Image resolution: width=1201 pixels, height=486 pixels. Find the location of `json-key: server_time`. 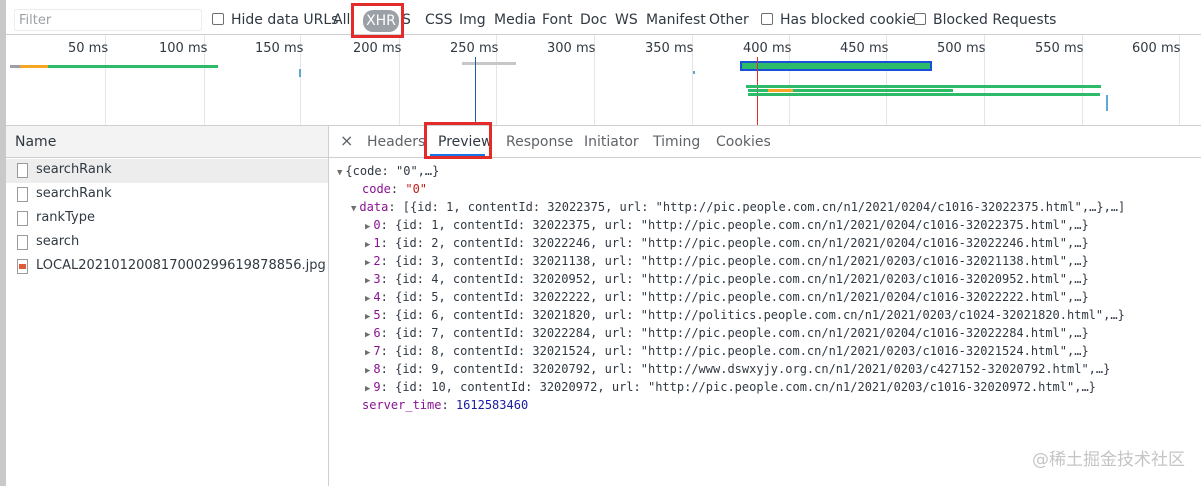

json-key: server_time is located at coordinates (402, 405).